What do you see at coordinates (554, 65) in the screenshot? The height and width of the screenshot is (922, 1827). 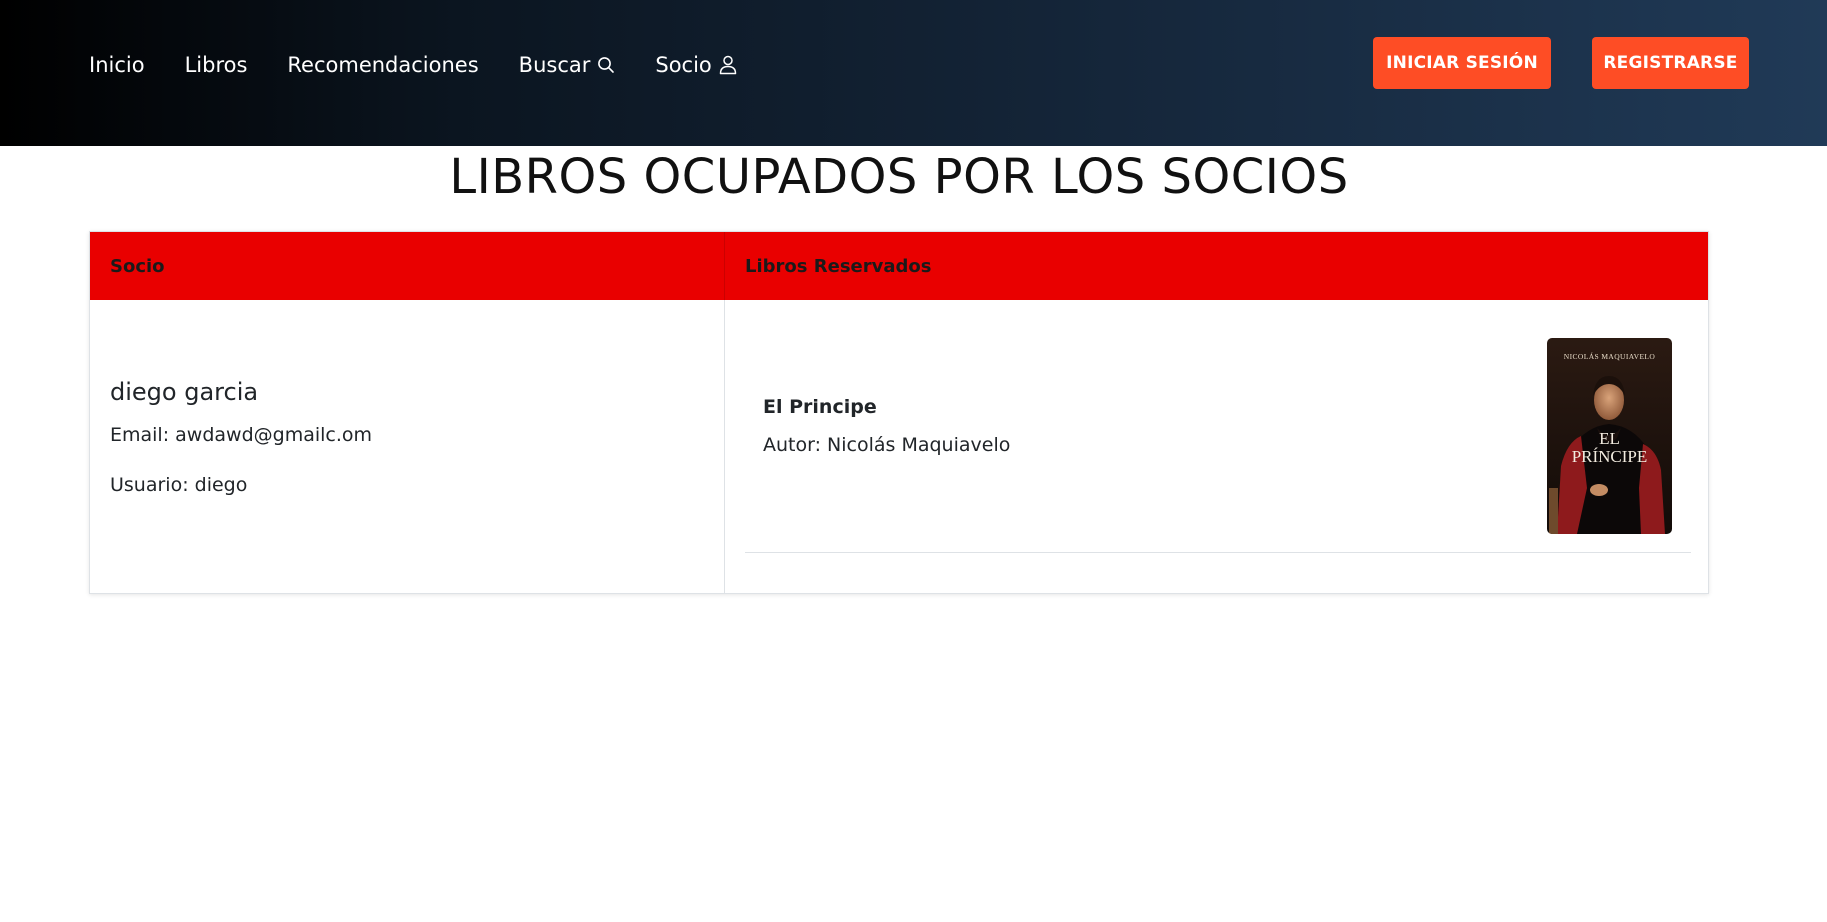 I see `nav-link-buscar-label: Buscar` at bounding box center [554, 65].